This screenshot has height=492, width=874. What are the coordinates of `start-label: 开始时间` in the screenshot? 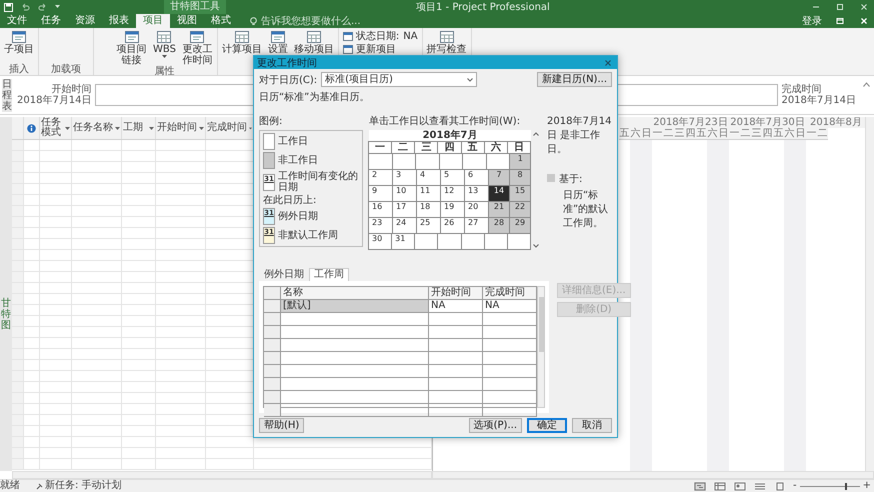 It's located at (72, 89).